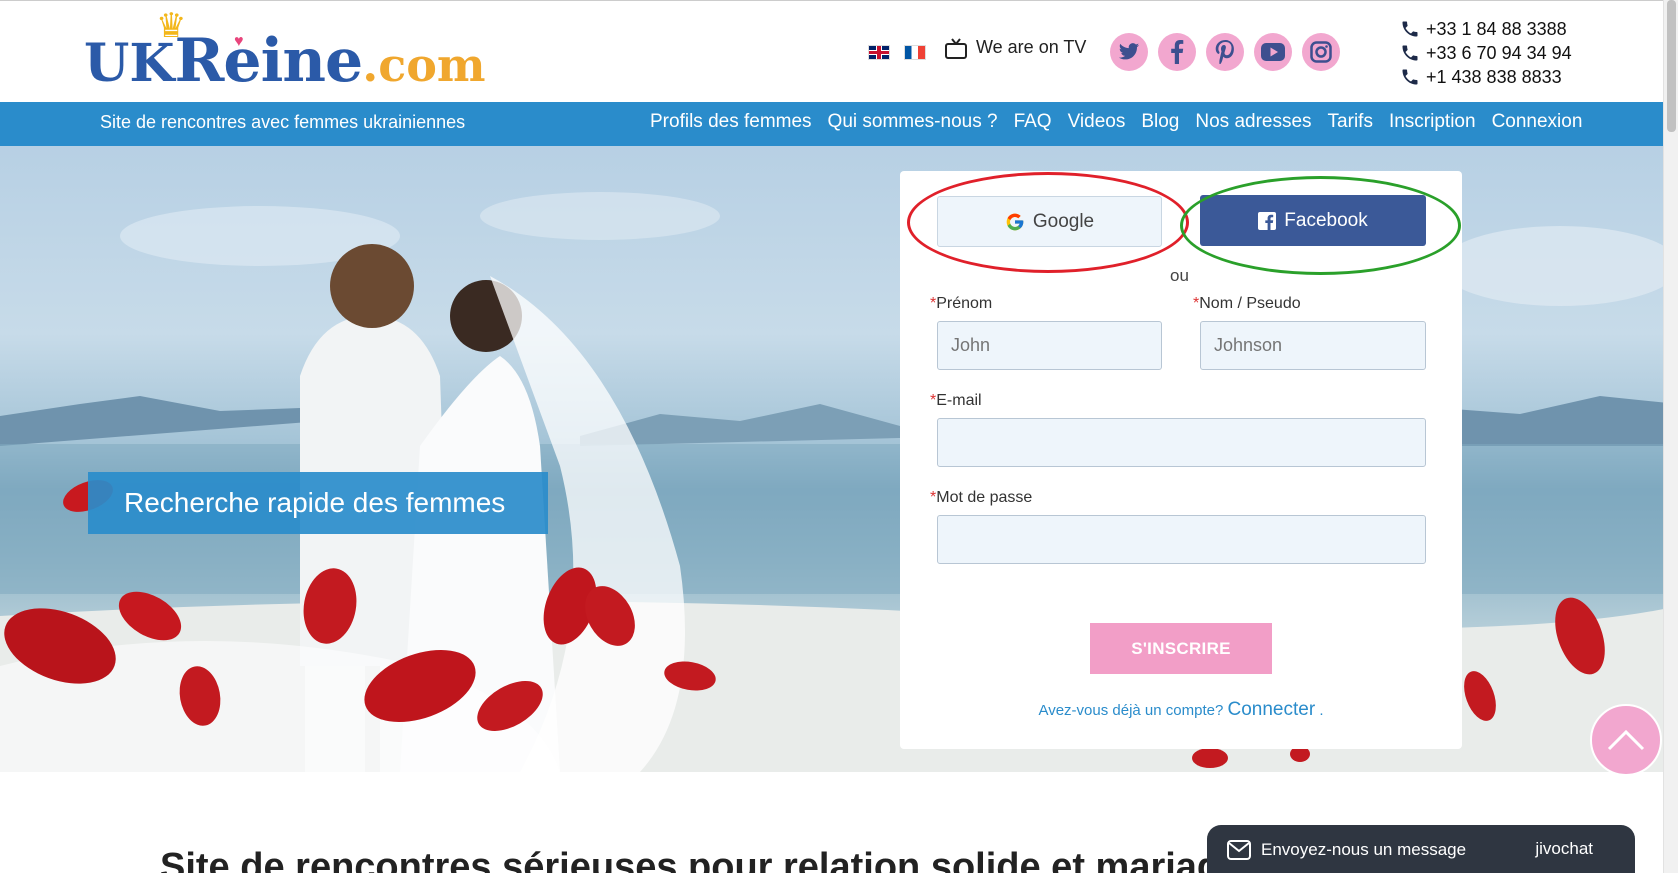 This screenshot has height=873, width=1678. What do you see at coordinates (1273, 52) in the screenshot?
I see `youtube-icon` at bounding box center [1273, 52].